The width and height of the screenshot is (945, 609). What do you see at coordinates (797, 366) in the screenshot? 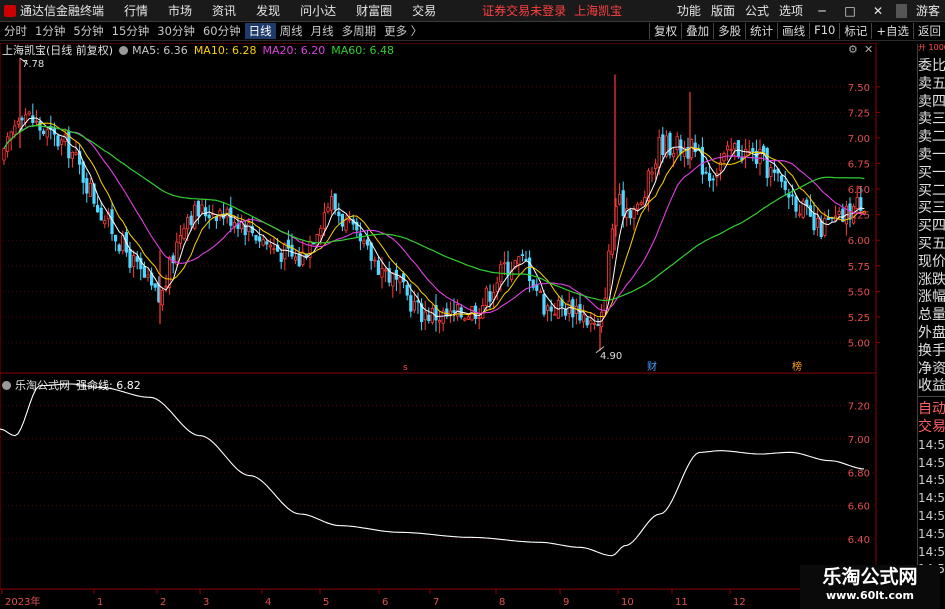
I see `event-marker-rank: 榜` at bounding box center [797, 366].